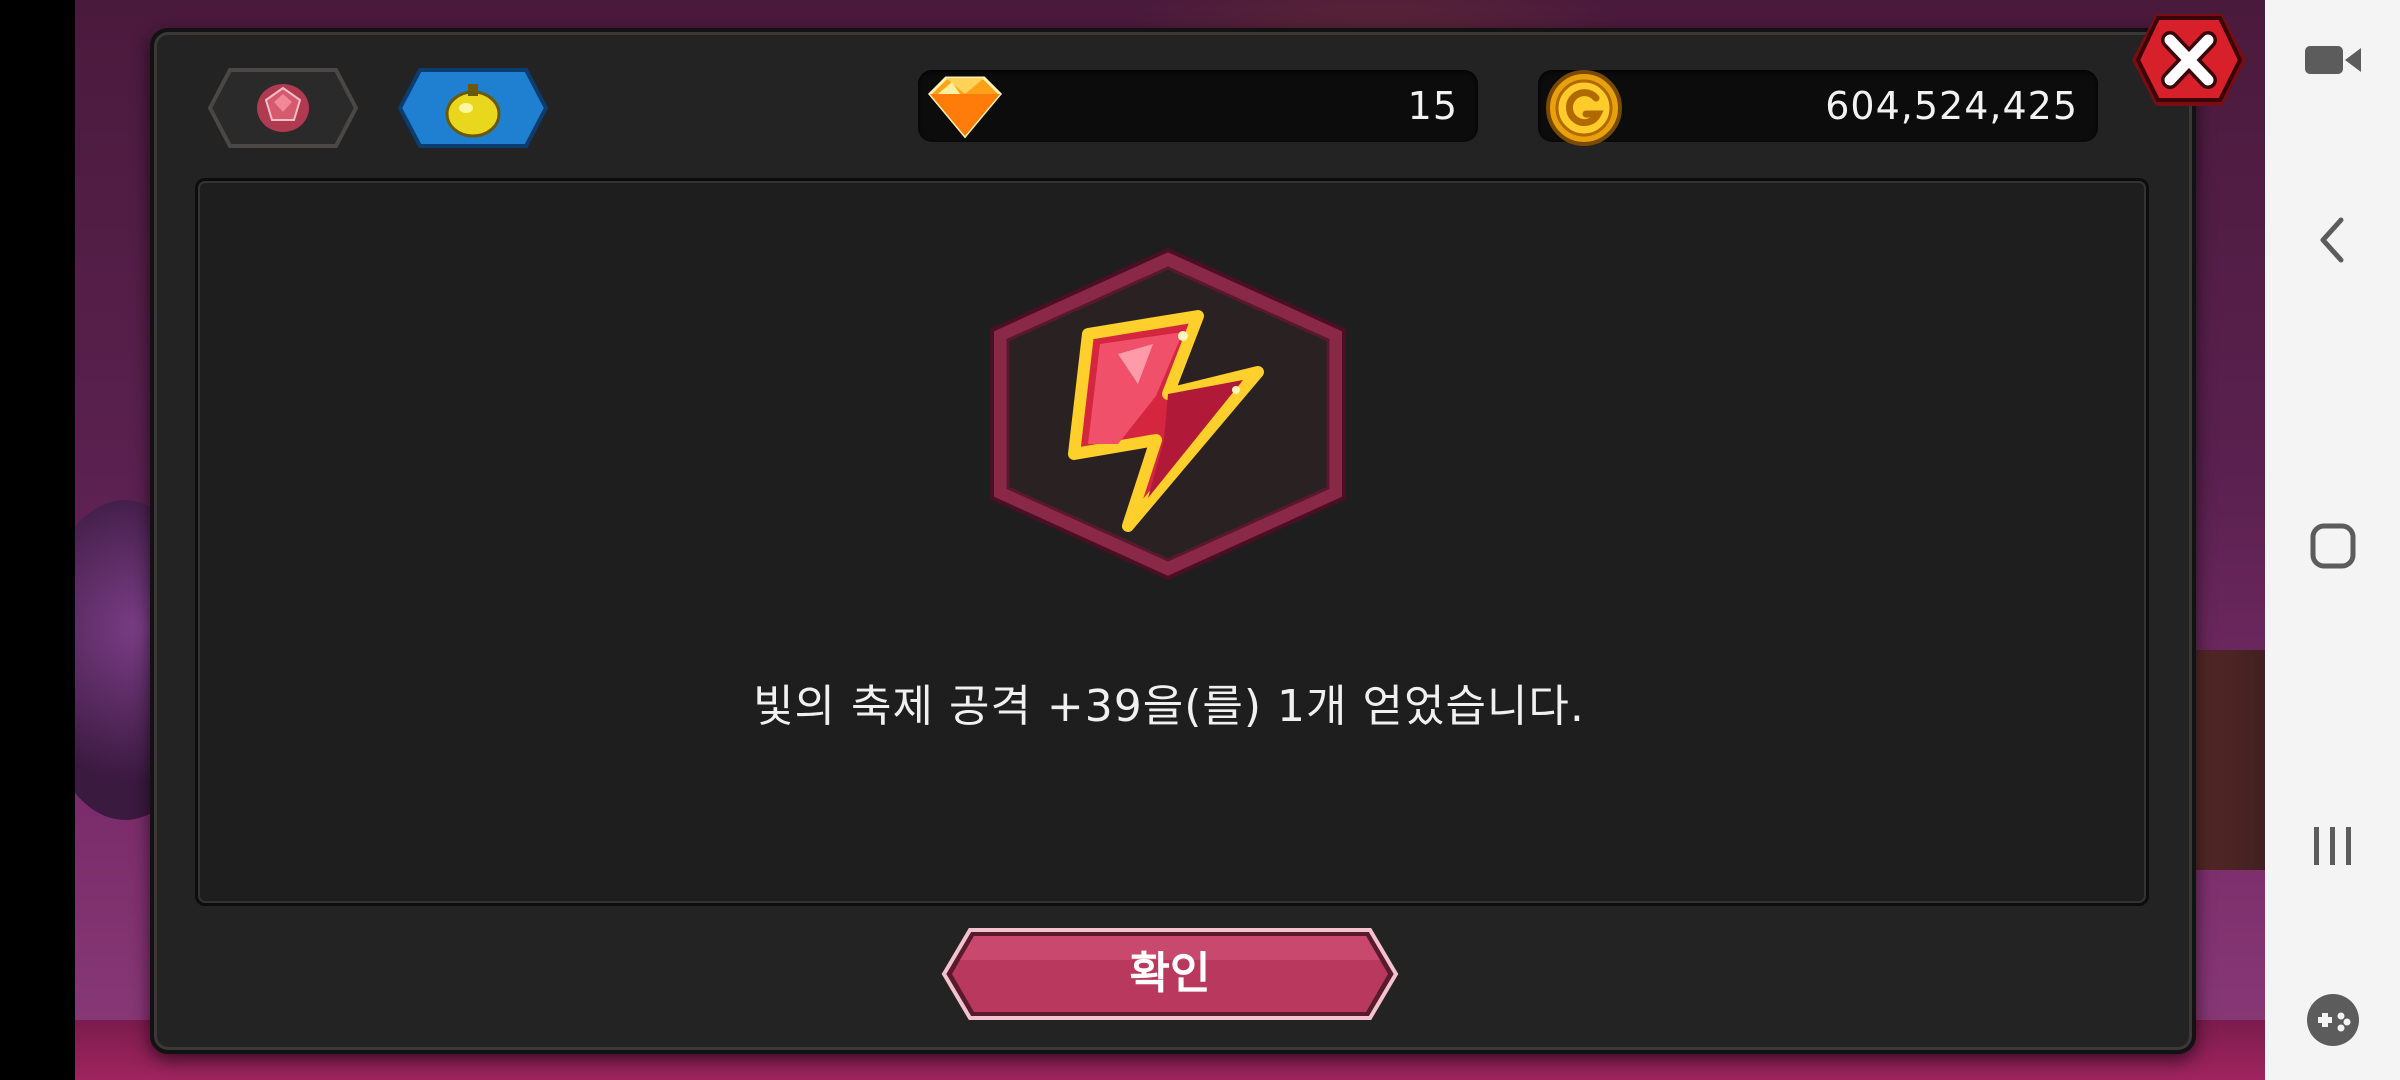 The width and height of the screenshot is (2400, 1080). I want to click on confirm-button-label: 확인, so click(1170, 973).